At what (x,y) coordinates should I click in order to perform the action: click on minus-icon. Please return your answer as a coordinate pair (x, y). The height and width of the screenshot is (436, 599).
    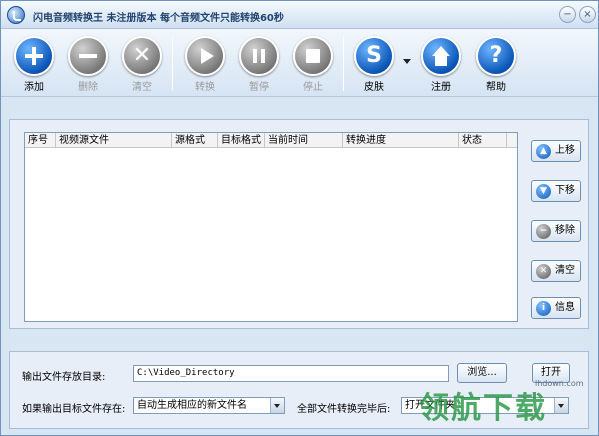
    Looking at the image, I should click on (88, 56).